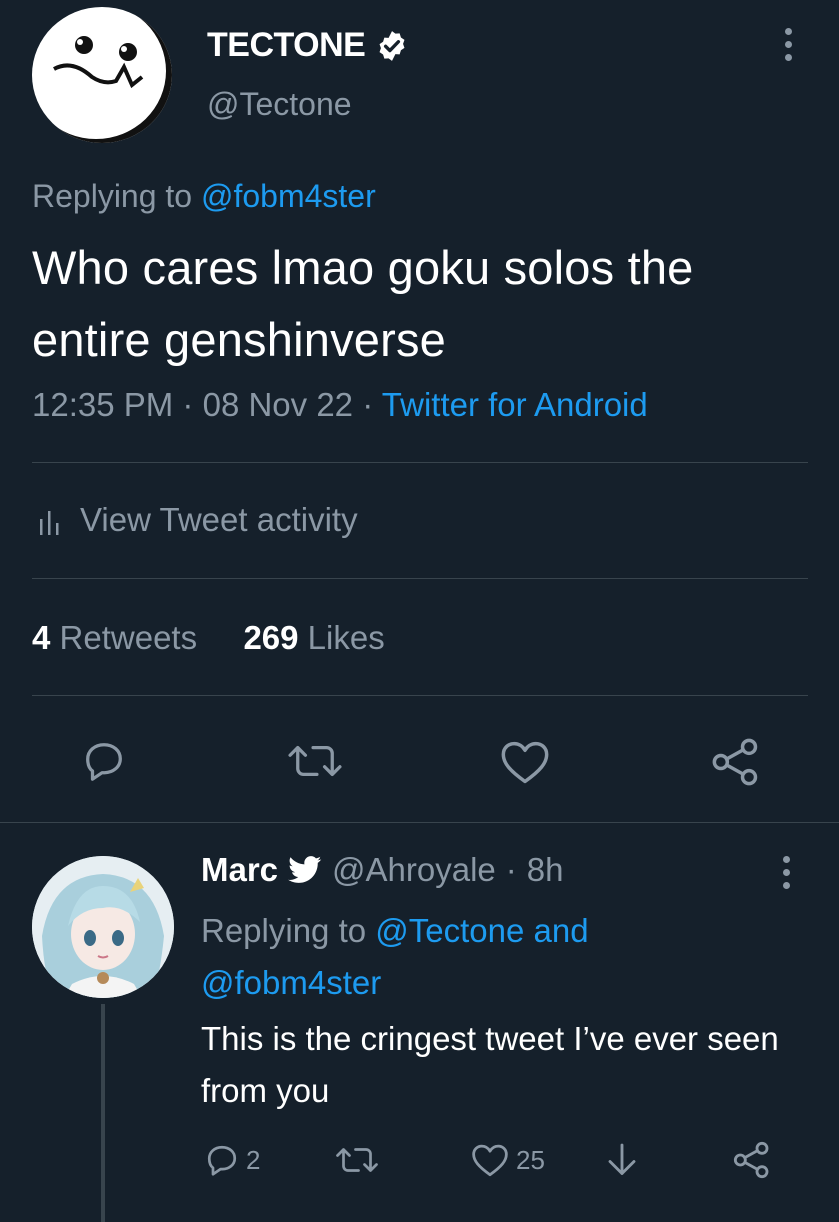 This screenshot has width=839, height=1222. I want to click on retweets-link: 4 Retweets, so click(119, 637).